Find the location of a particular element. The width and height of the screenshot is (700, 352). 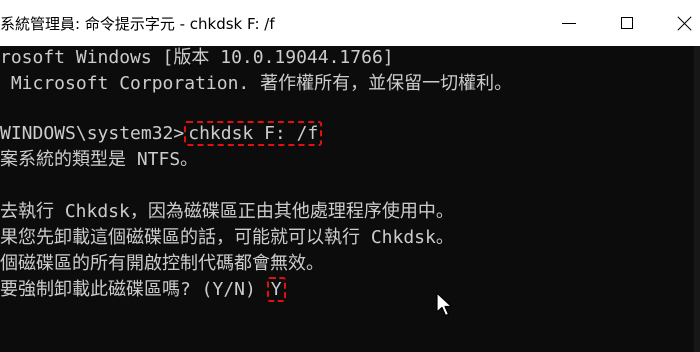

minimize-button is located at coordinates (569, 23).